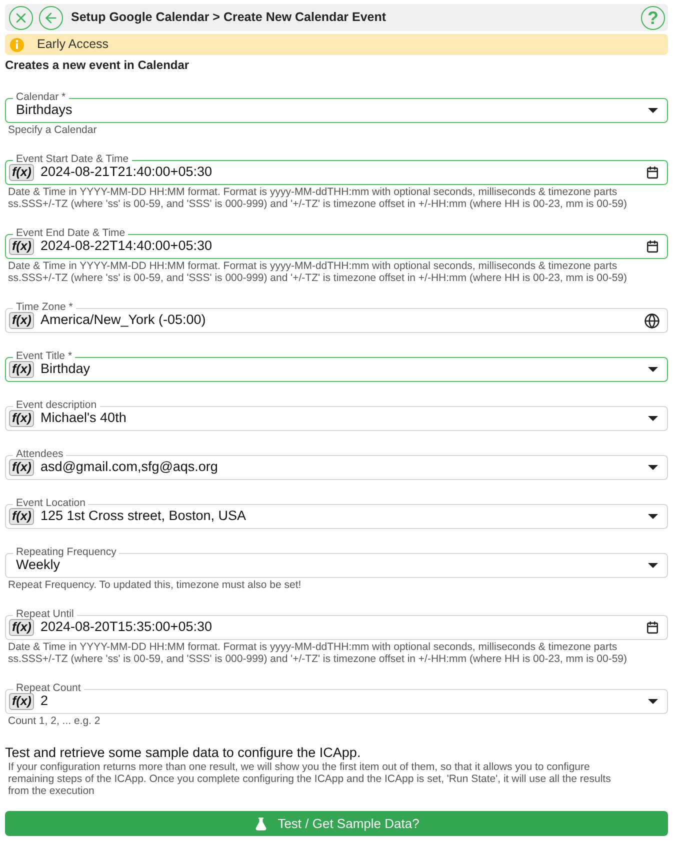  I want to click on field-label: Attendees, so click(40, 454).